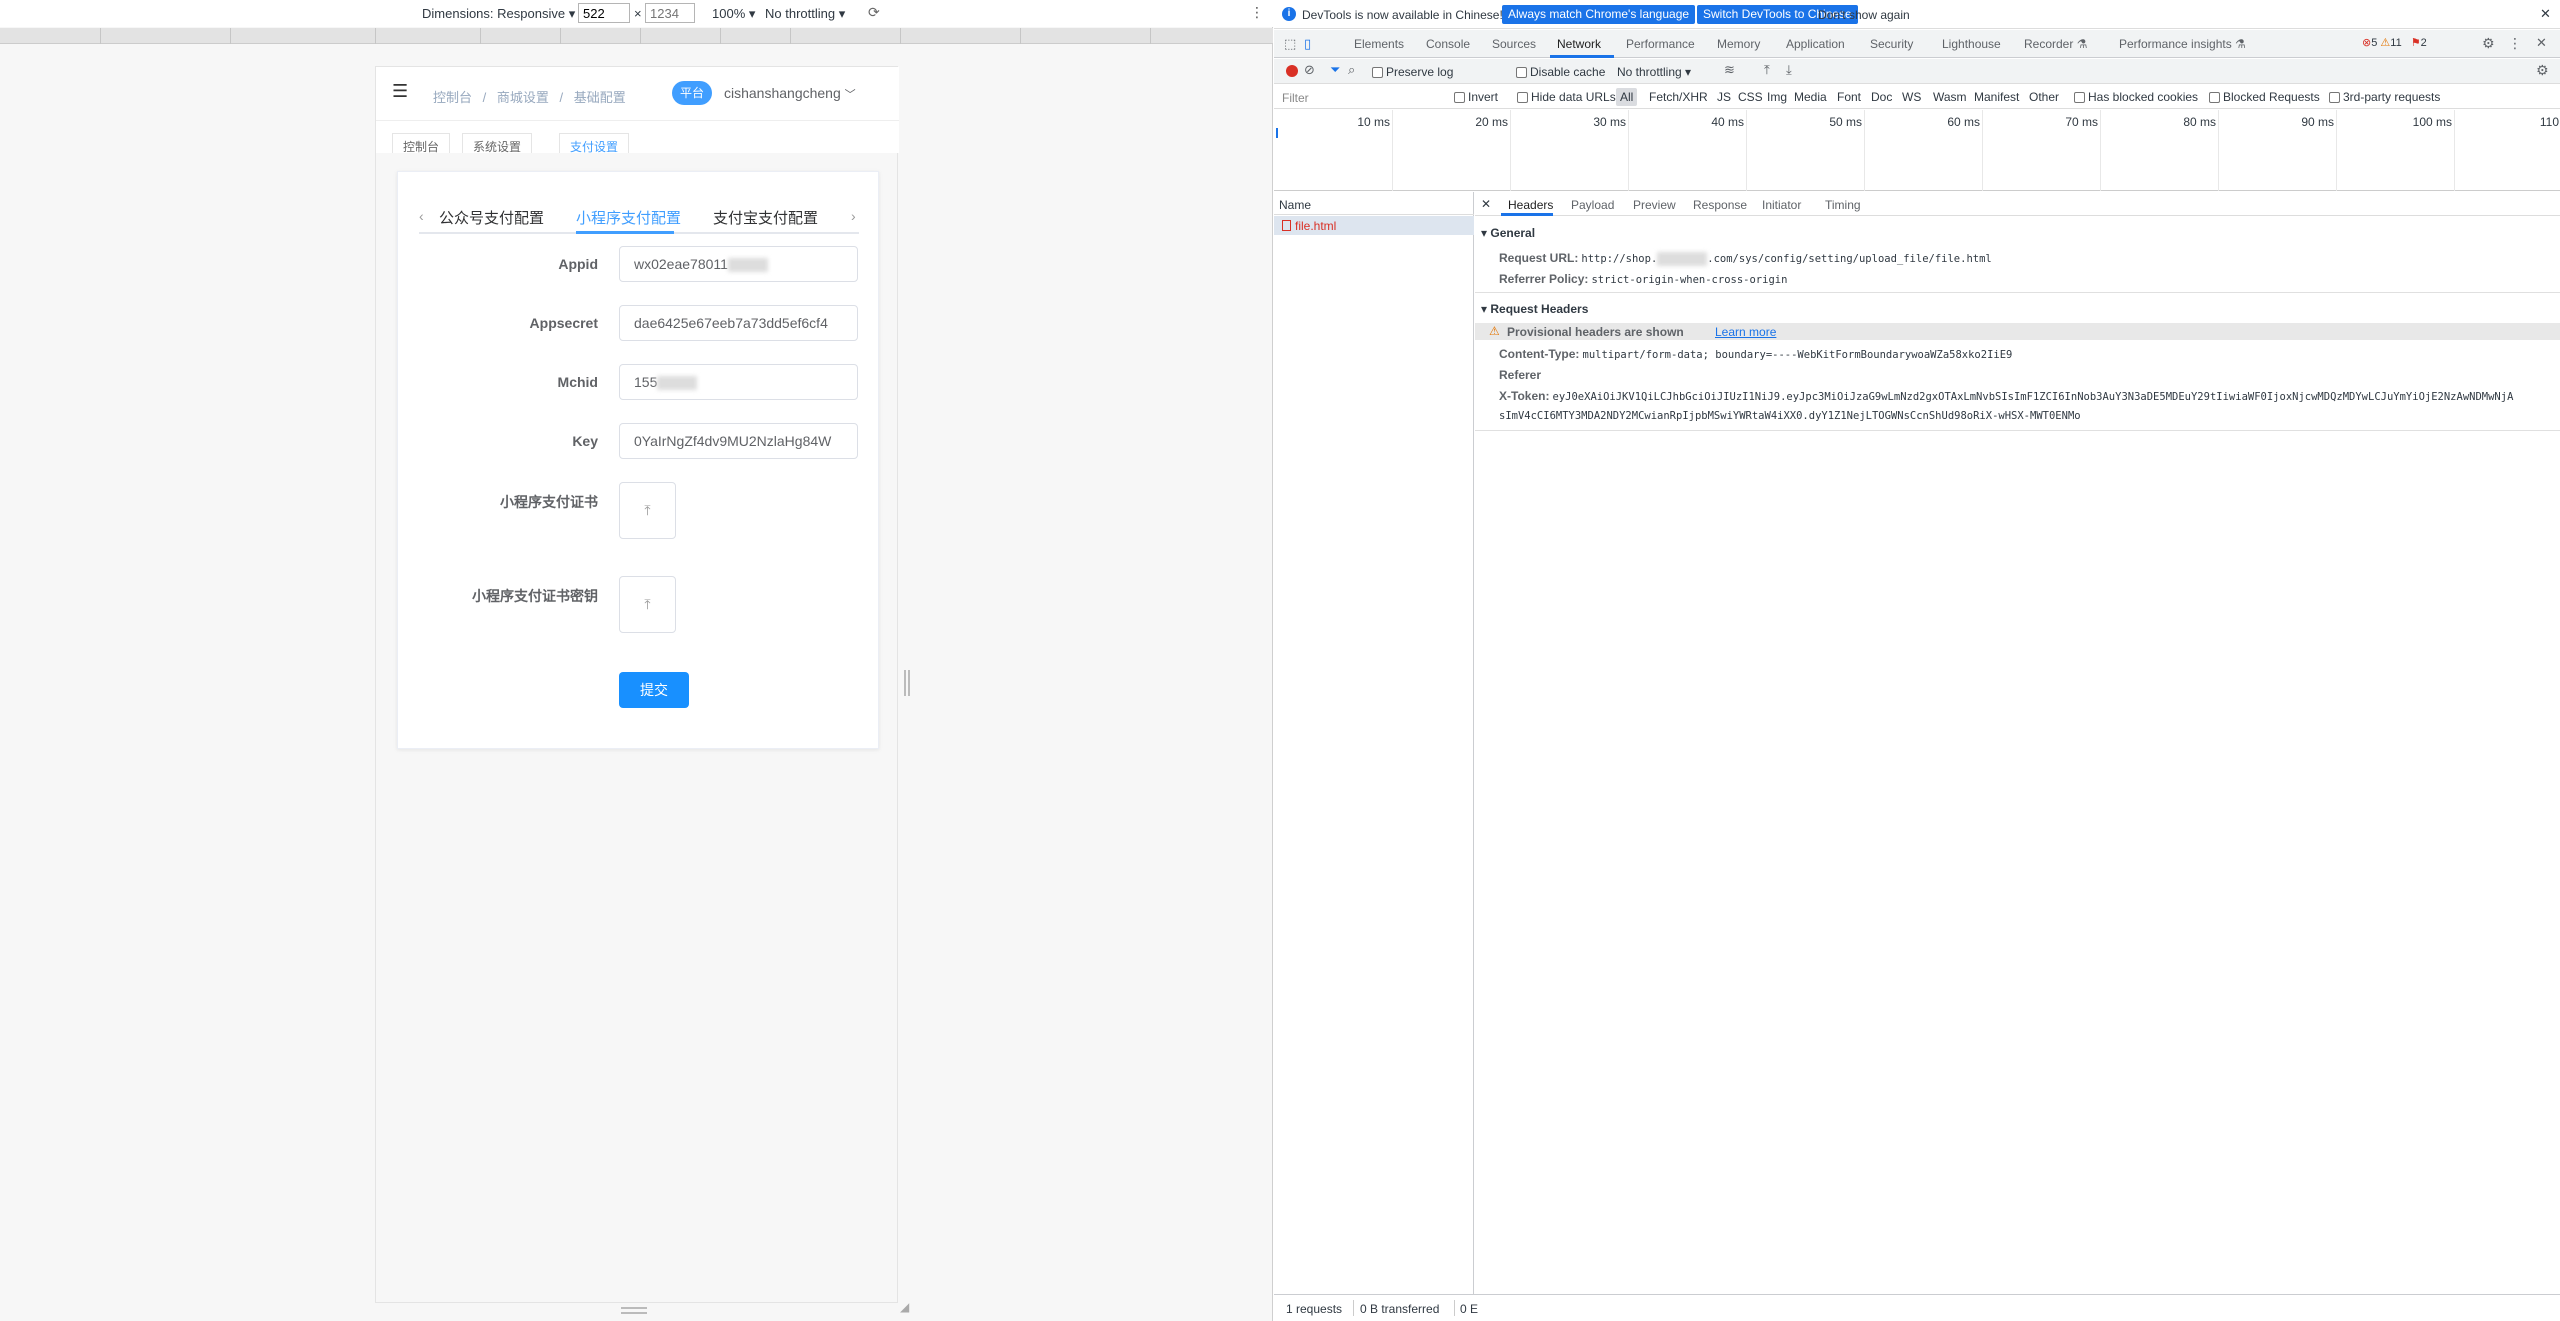 Image resolution: width=2560 pixels, height=1321 pixels. Describe the element at coordinates (1351, 70) in the screenshot. I see `search-icon: ⌕` at that location.